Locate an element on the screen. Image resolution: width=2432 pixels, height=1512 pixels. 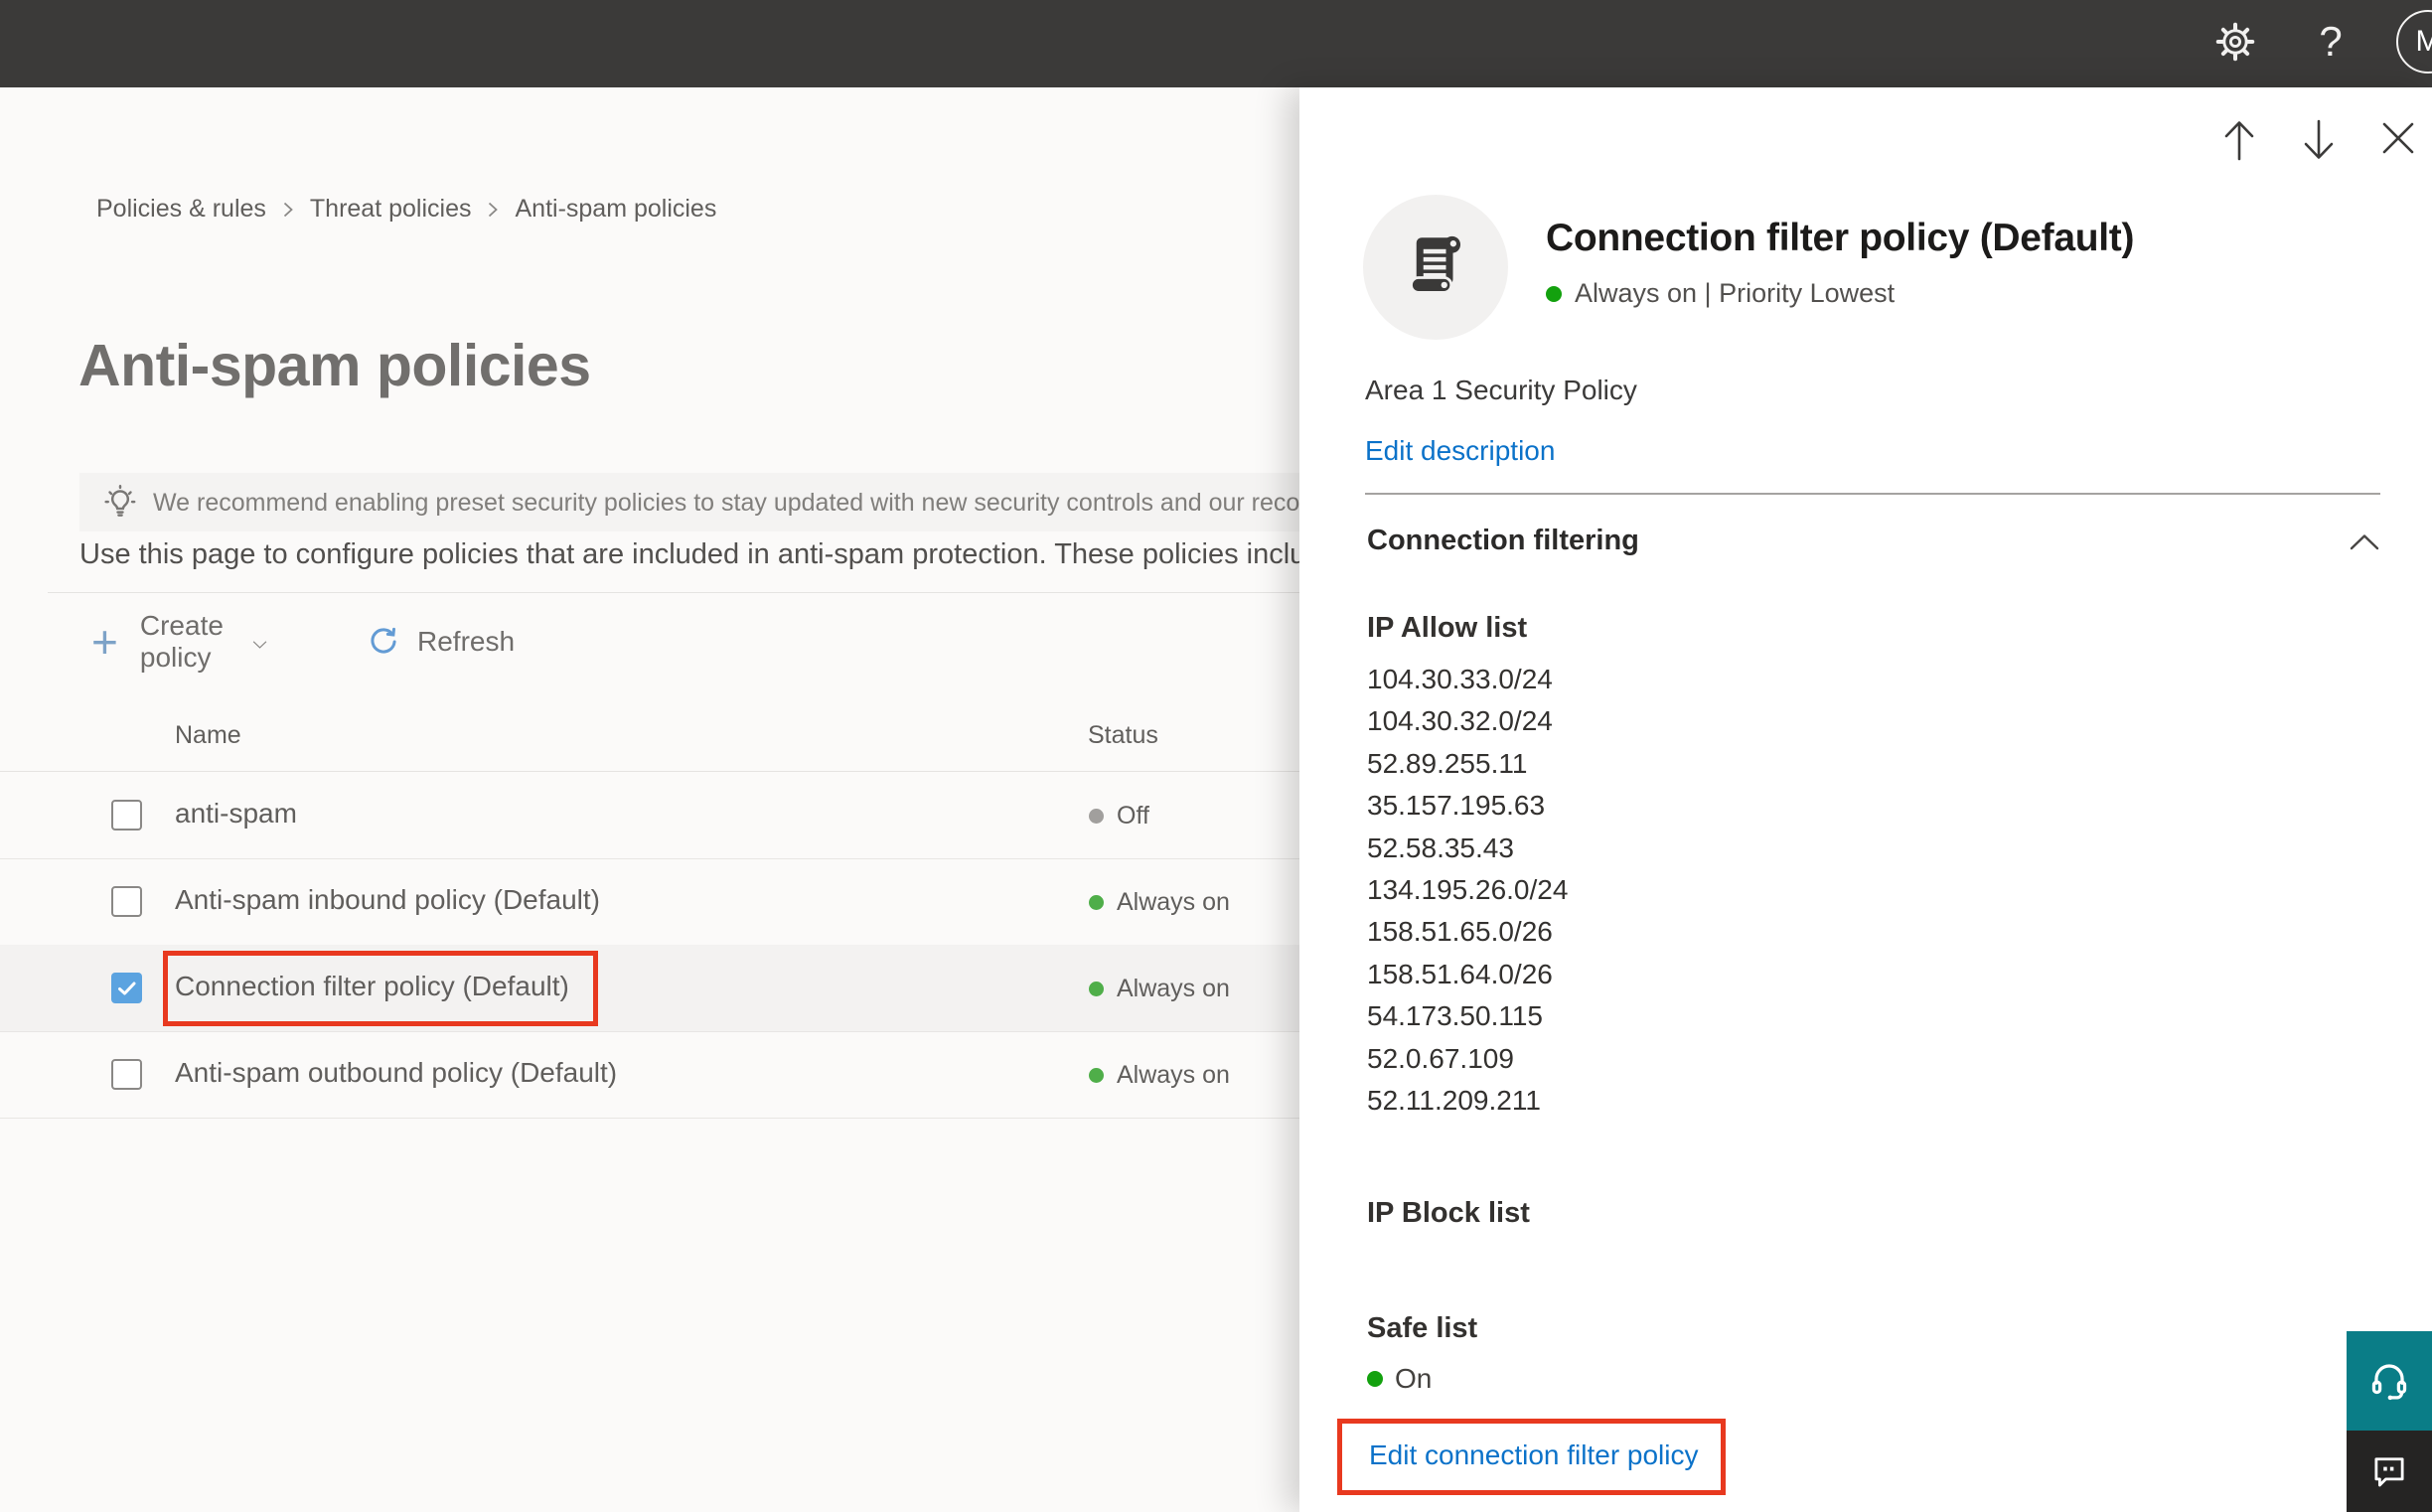
breadcrumb-policies-rules: Policies & rules is located at coordinates (181, 209).